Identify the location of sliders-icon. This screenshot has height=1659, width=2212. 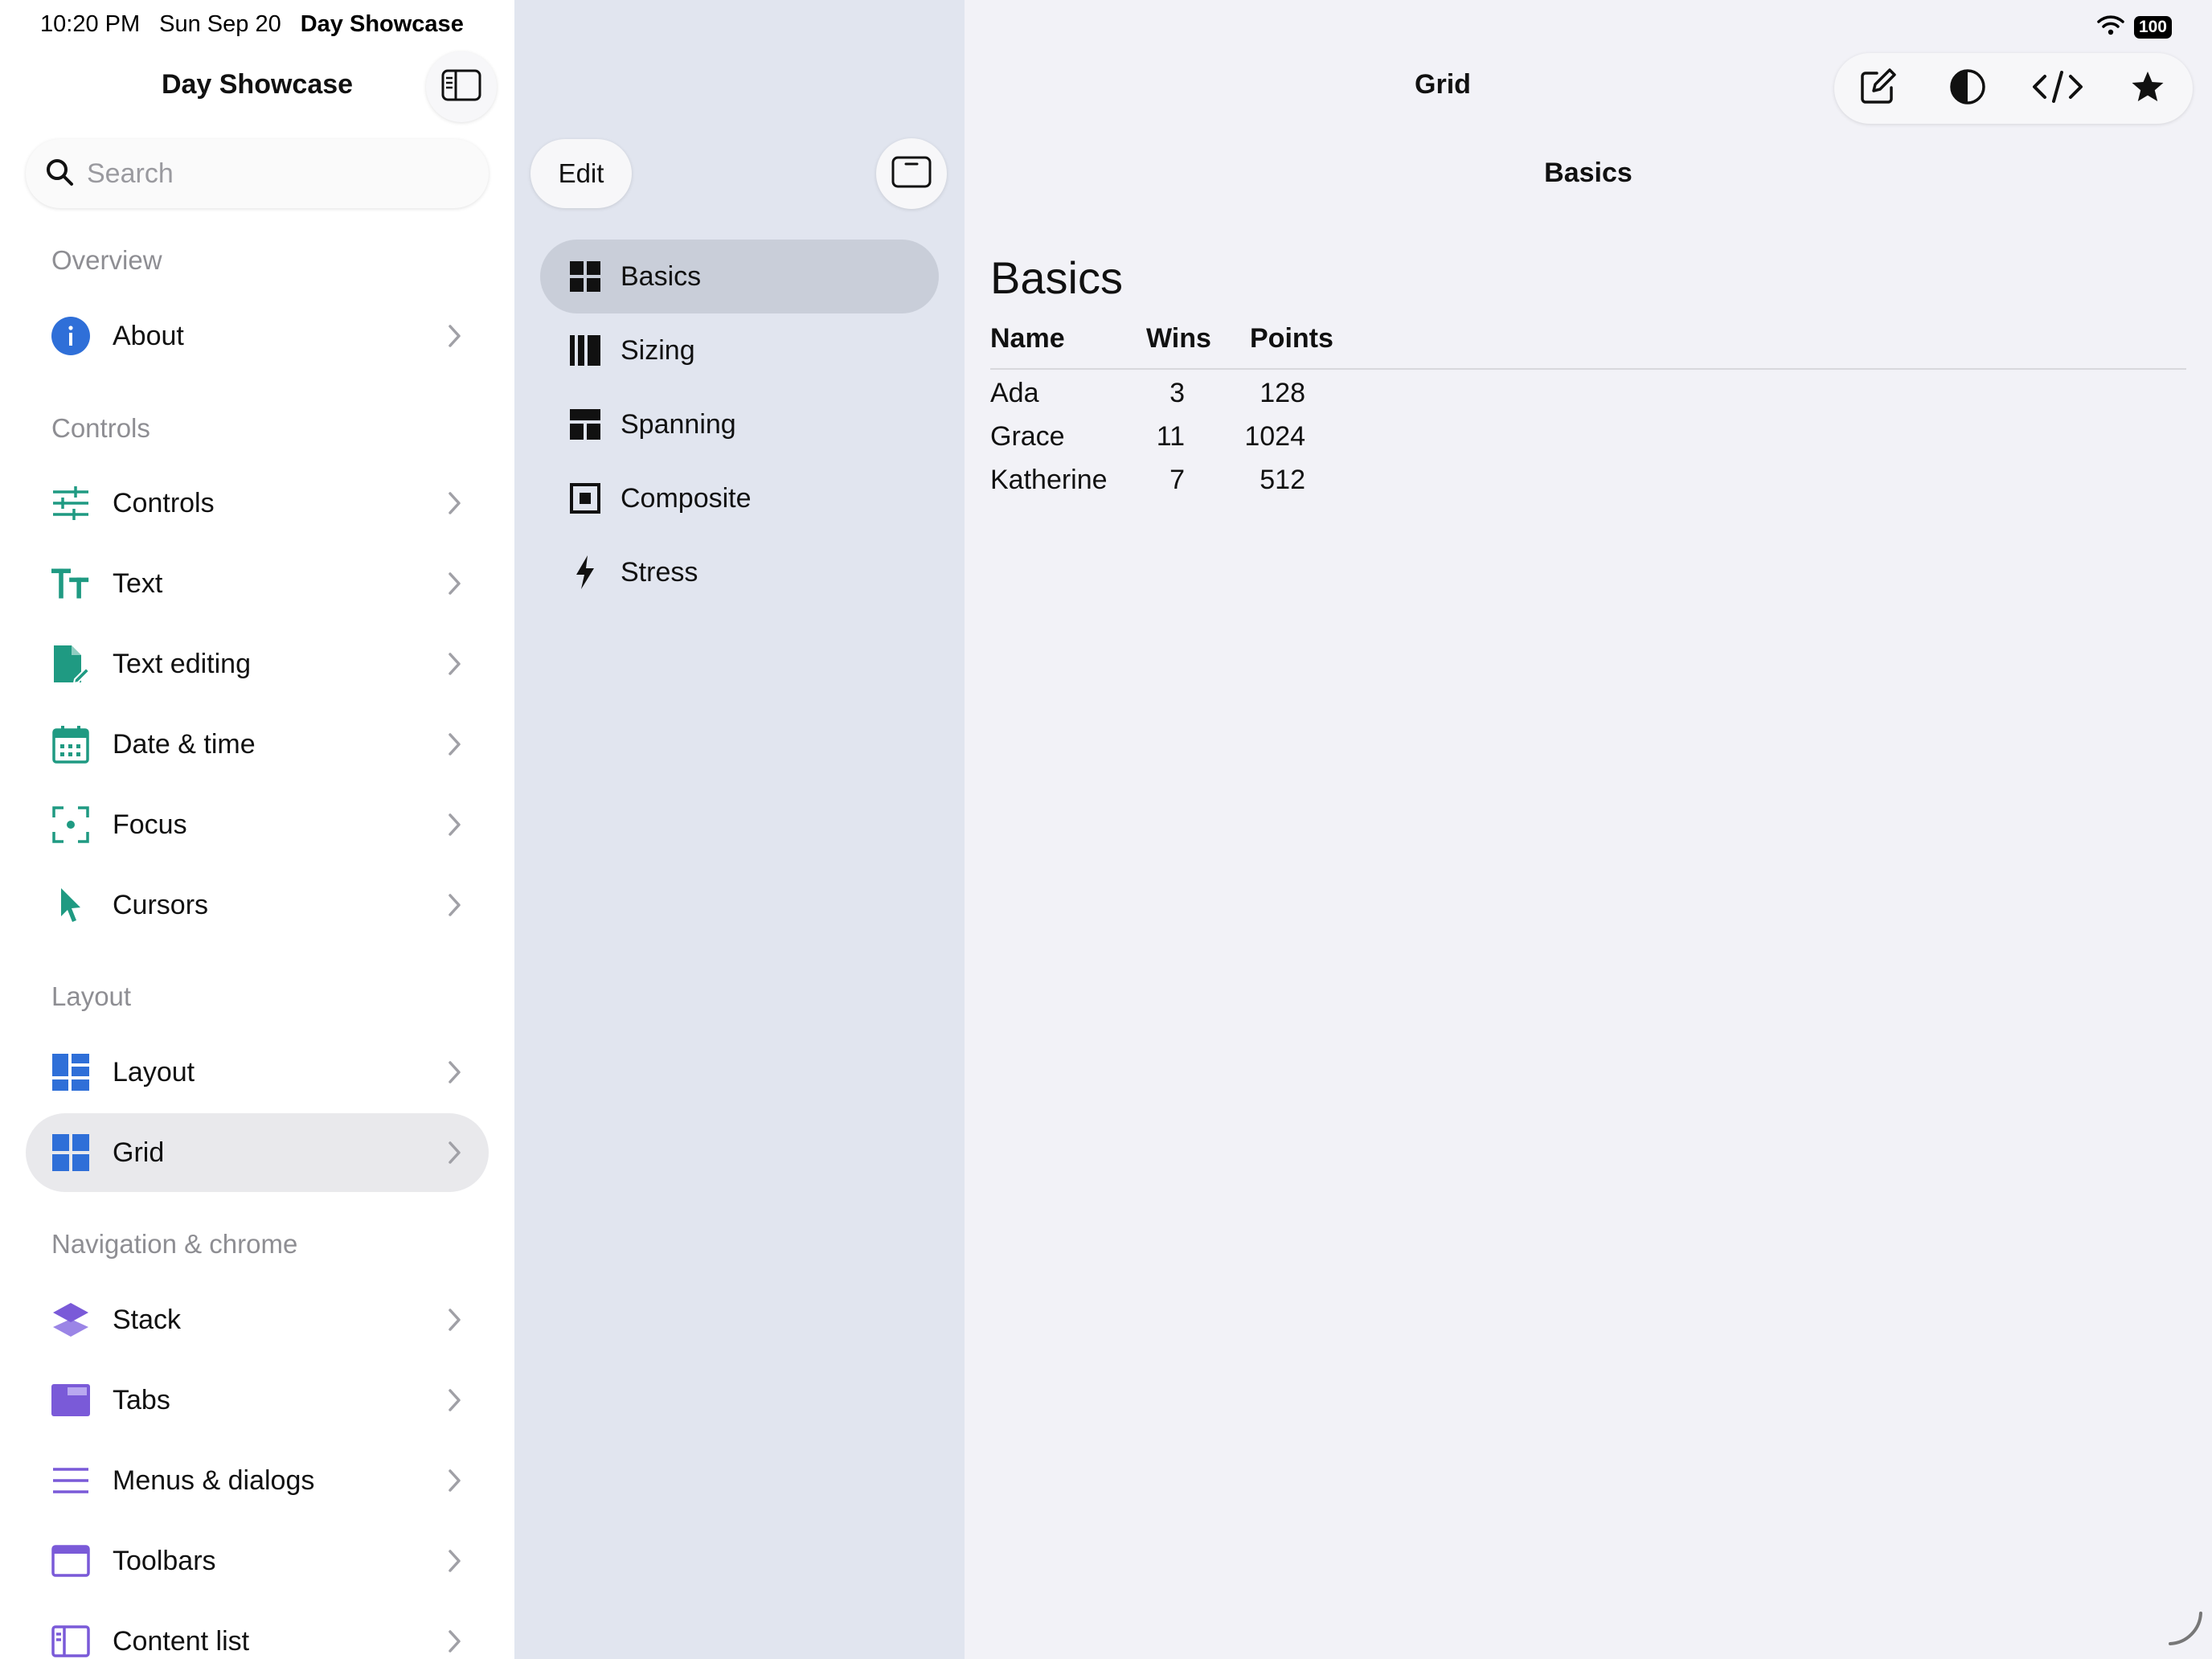
(70, 503).